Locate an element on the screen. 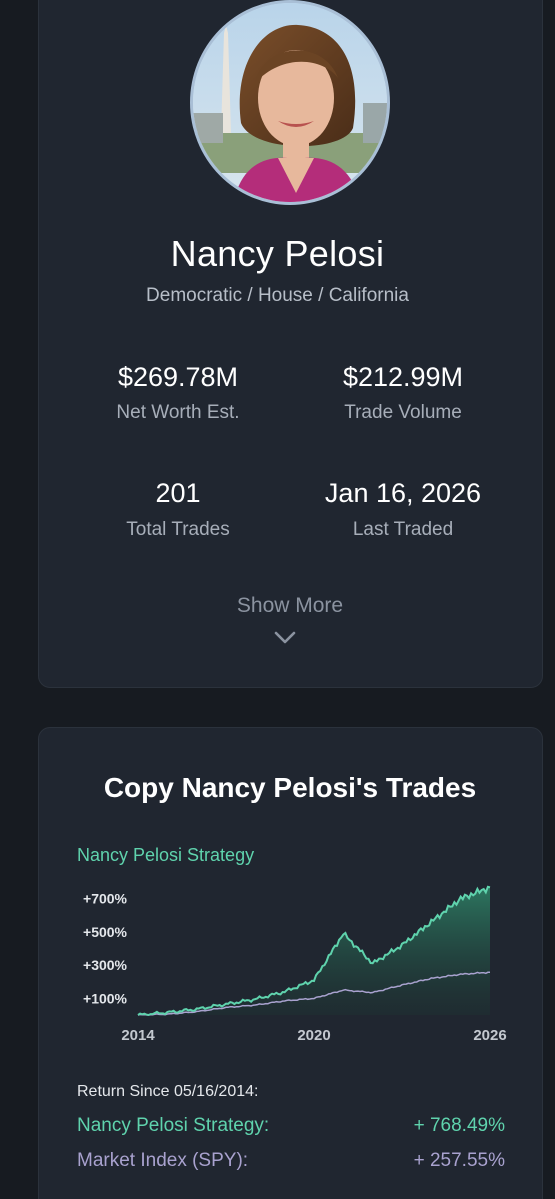 The image size is (555, 1199). net-worth-label: Net Worth Est. is located at coordinates (178, 412).